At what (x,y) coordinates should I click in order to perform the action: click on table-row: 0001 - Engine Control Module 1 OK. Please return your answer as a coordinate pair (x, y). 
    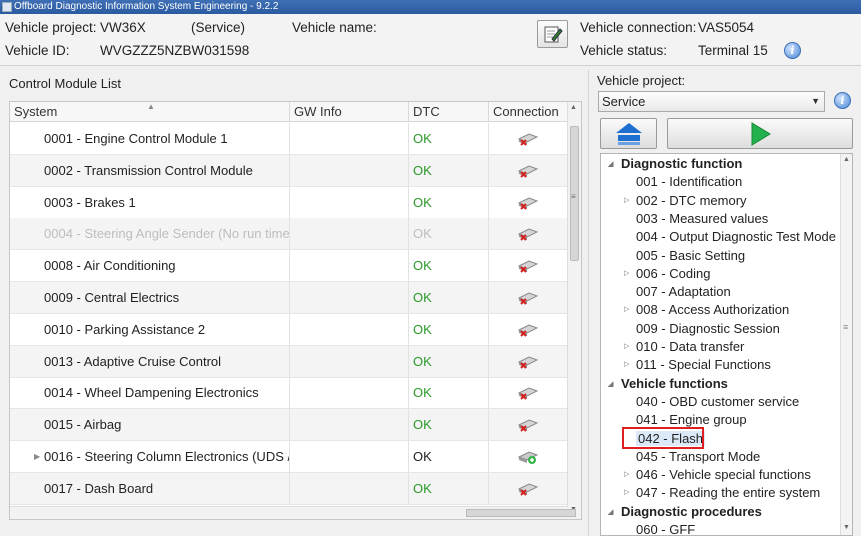
    Looking at the image, I should click on (289, 139).